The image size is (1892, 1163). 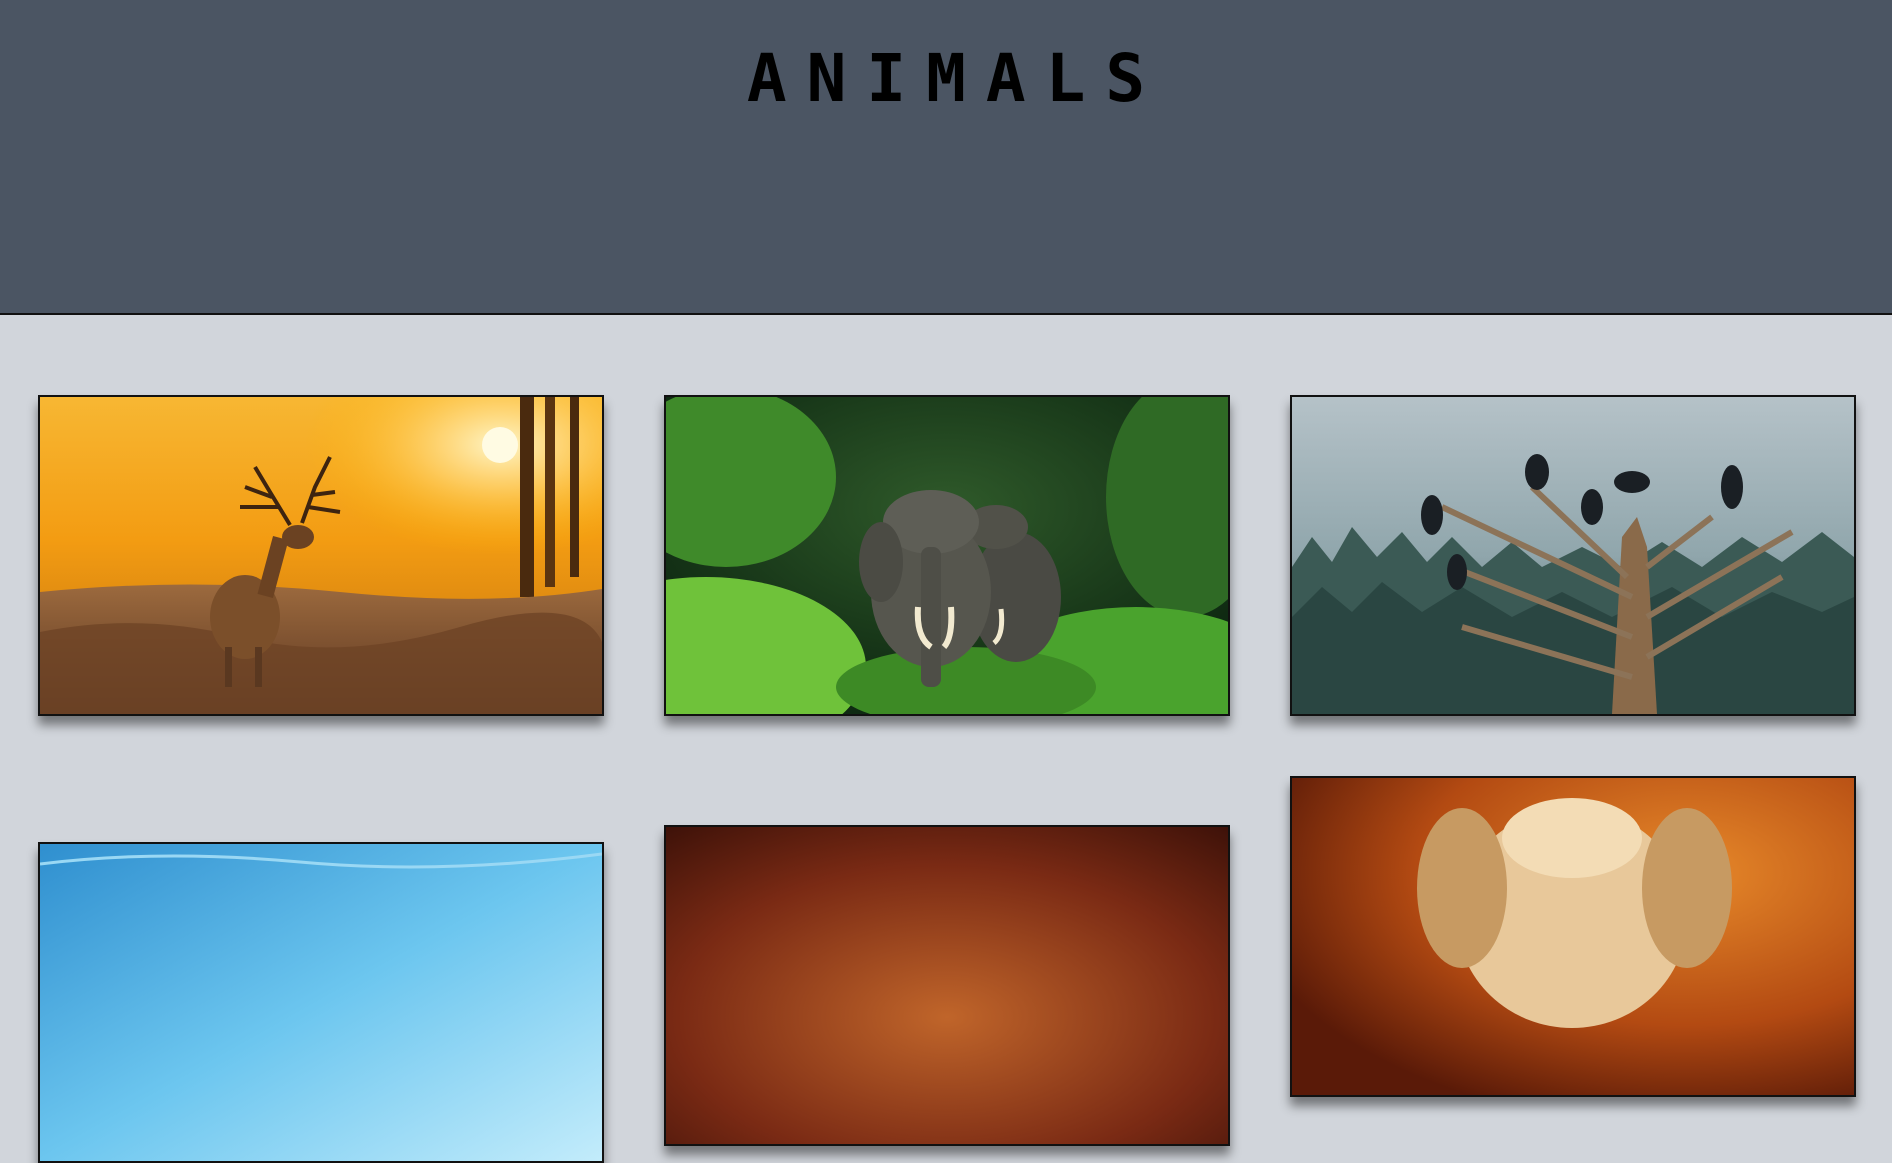 What do you see at coordinates (956, 78) in the screenshot?
I see `page-title: ANIMALS` at bounding box center [956, 78].